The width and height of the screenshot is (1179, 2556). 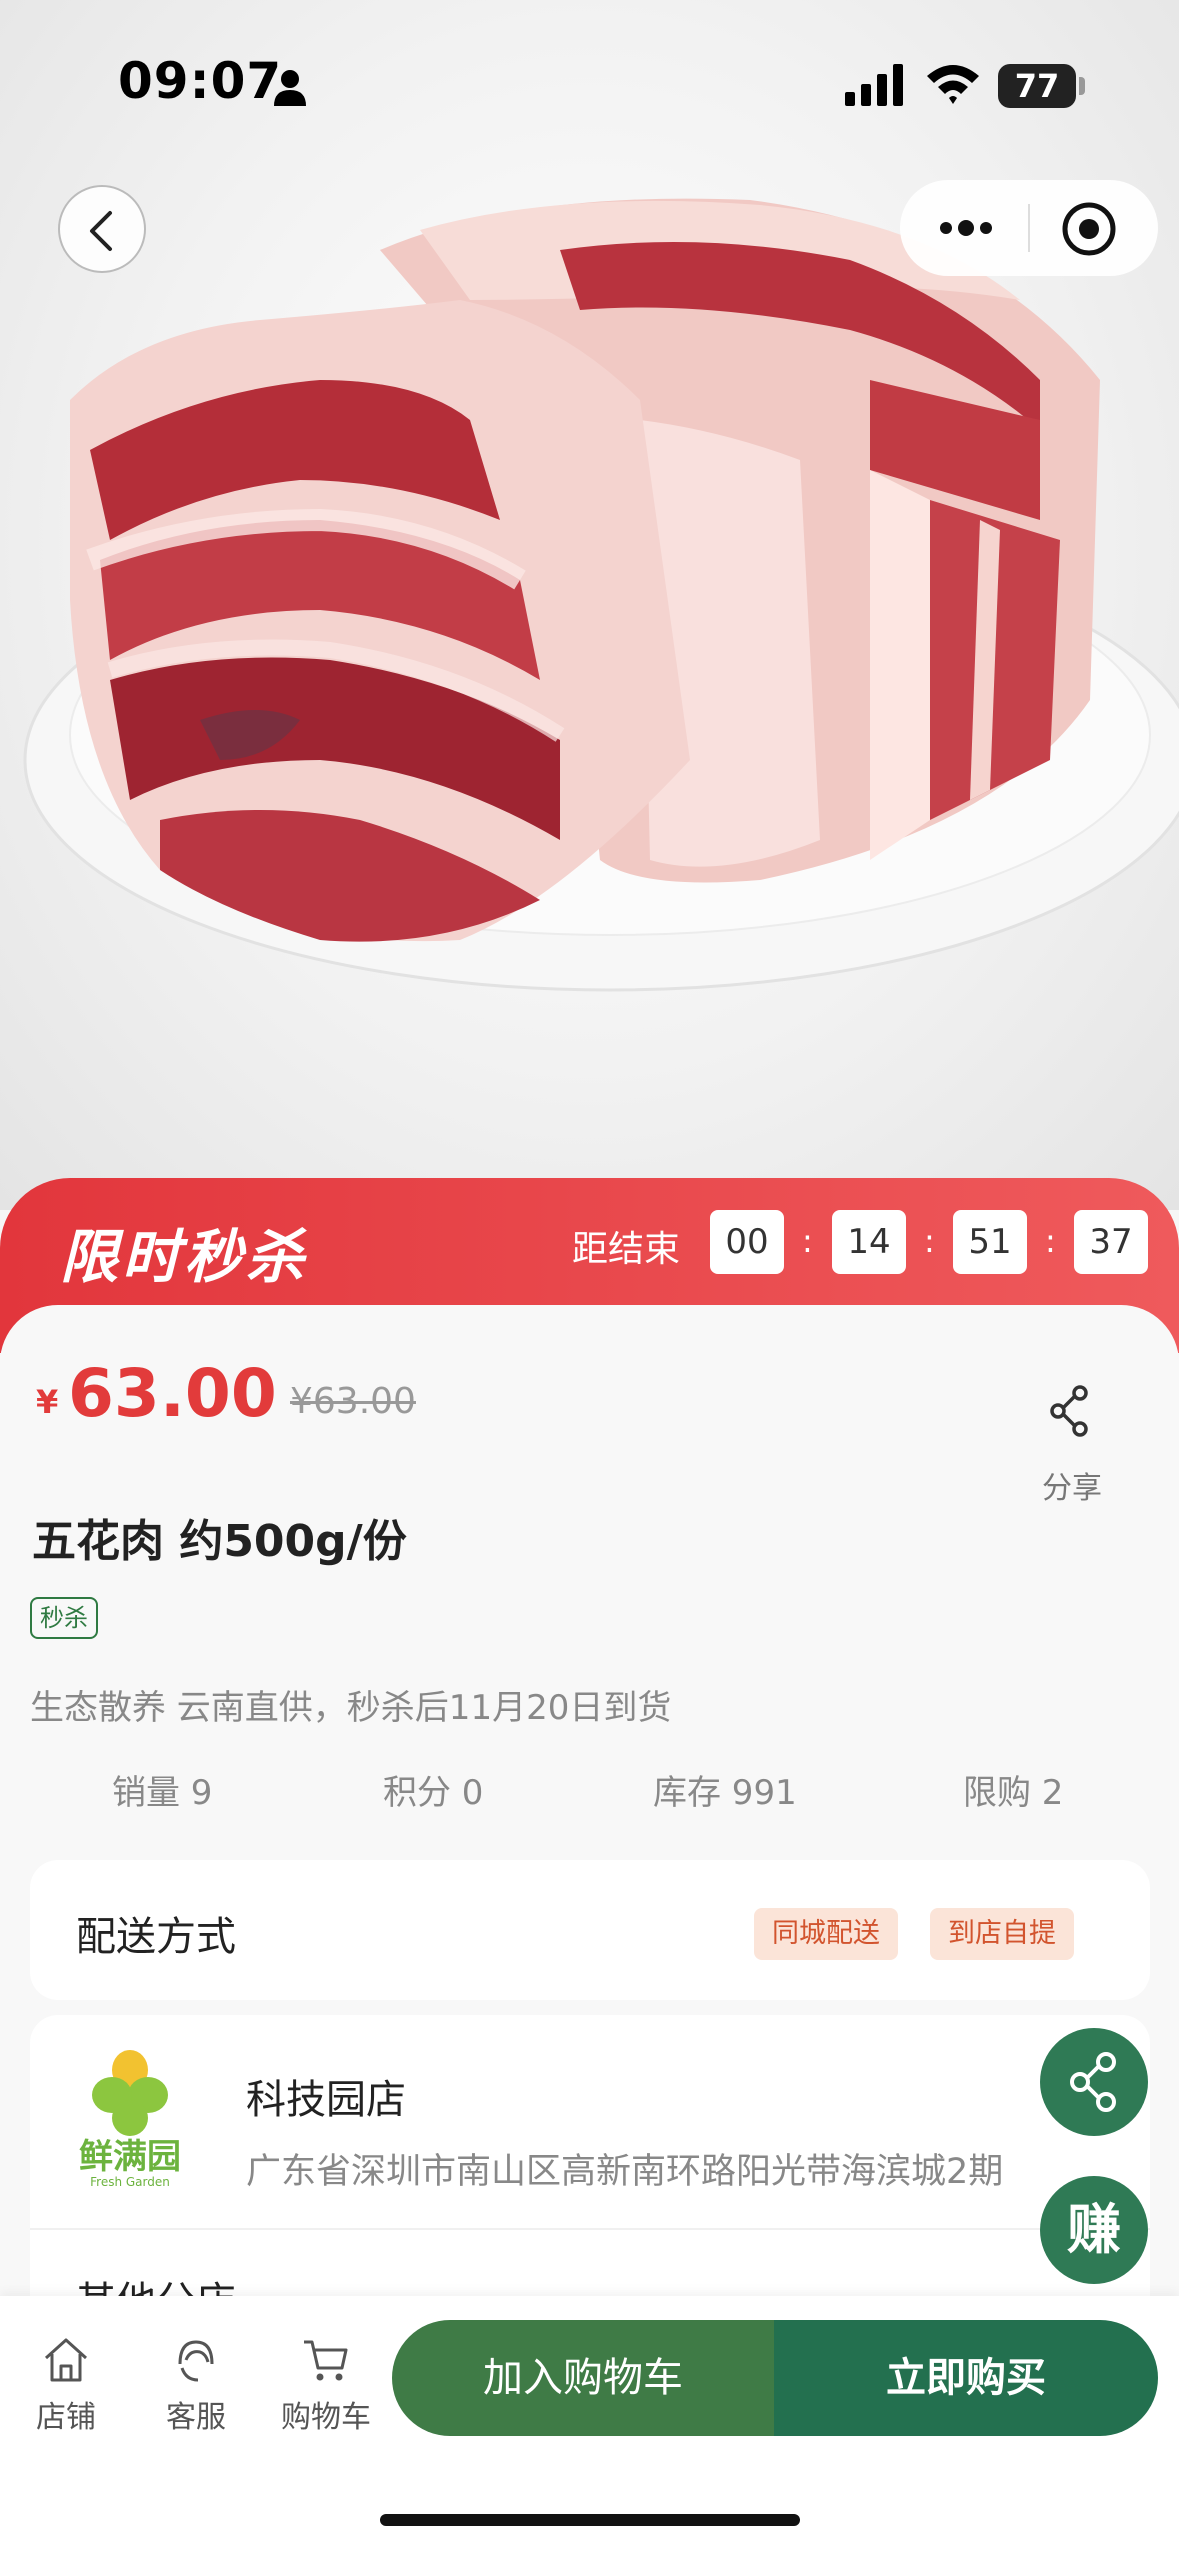 What do you see at coordinates (326, 2385) in the screenshot?
I see `nav-cart: 购物车` at bounding box center [326, 2385].